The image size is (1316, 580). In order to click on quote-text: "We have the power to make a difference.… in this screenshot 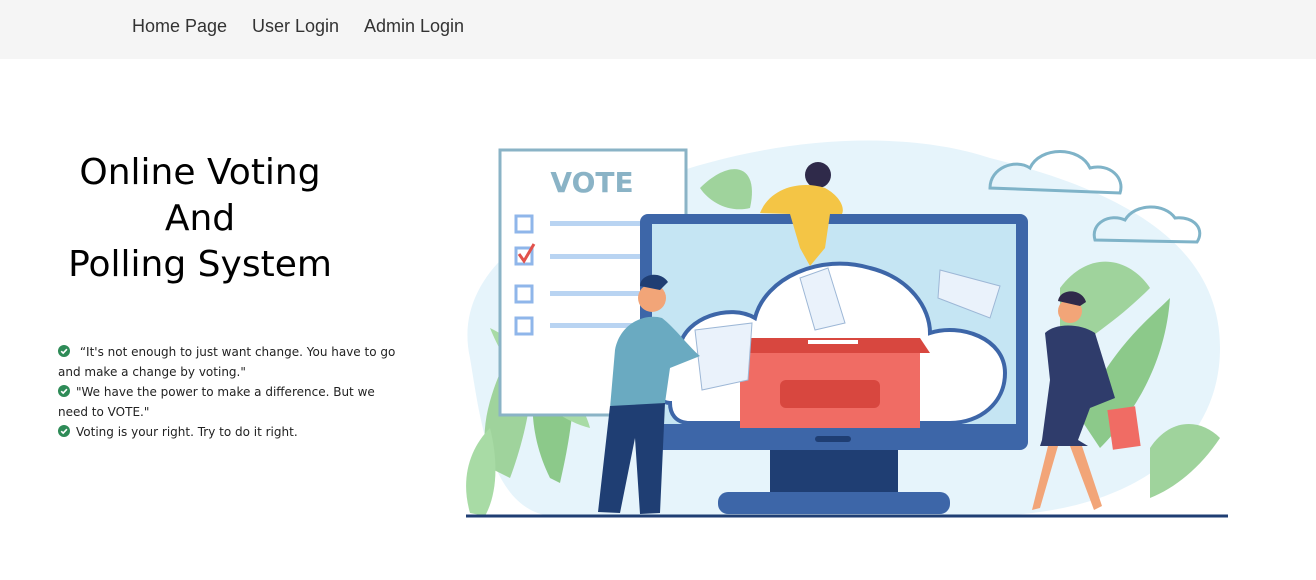, I will do `click(216, 402)`.